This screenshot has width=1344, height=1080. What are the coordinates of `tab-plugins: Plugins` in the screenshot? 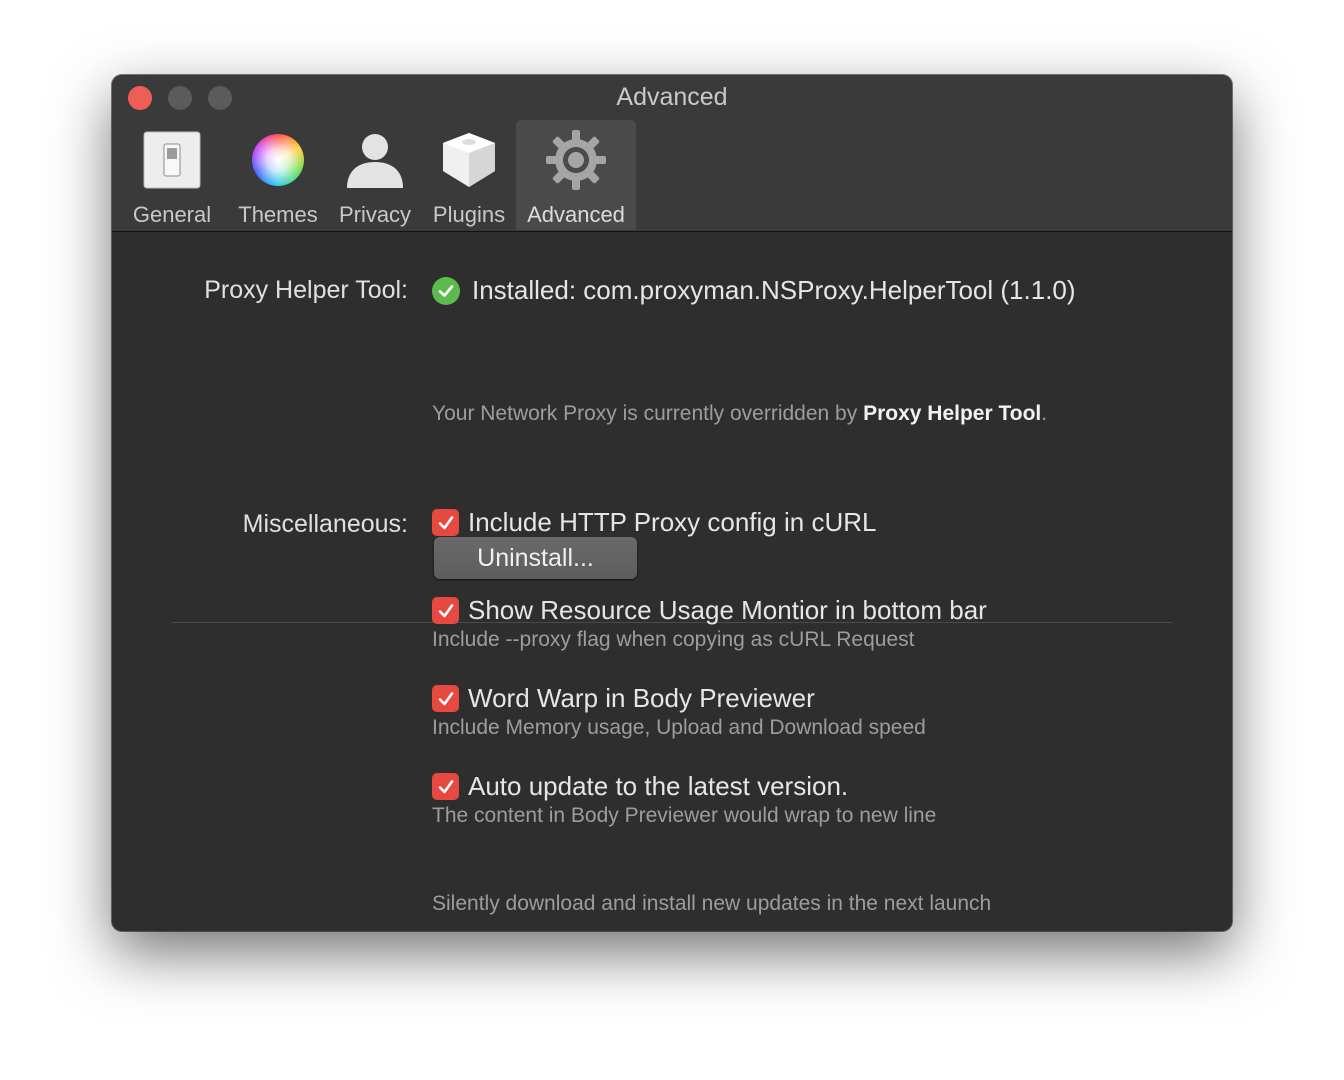 It's located at (469, 175).